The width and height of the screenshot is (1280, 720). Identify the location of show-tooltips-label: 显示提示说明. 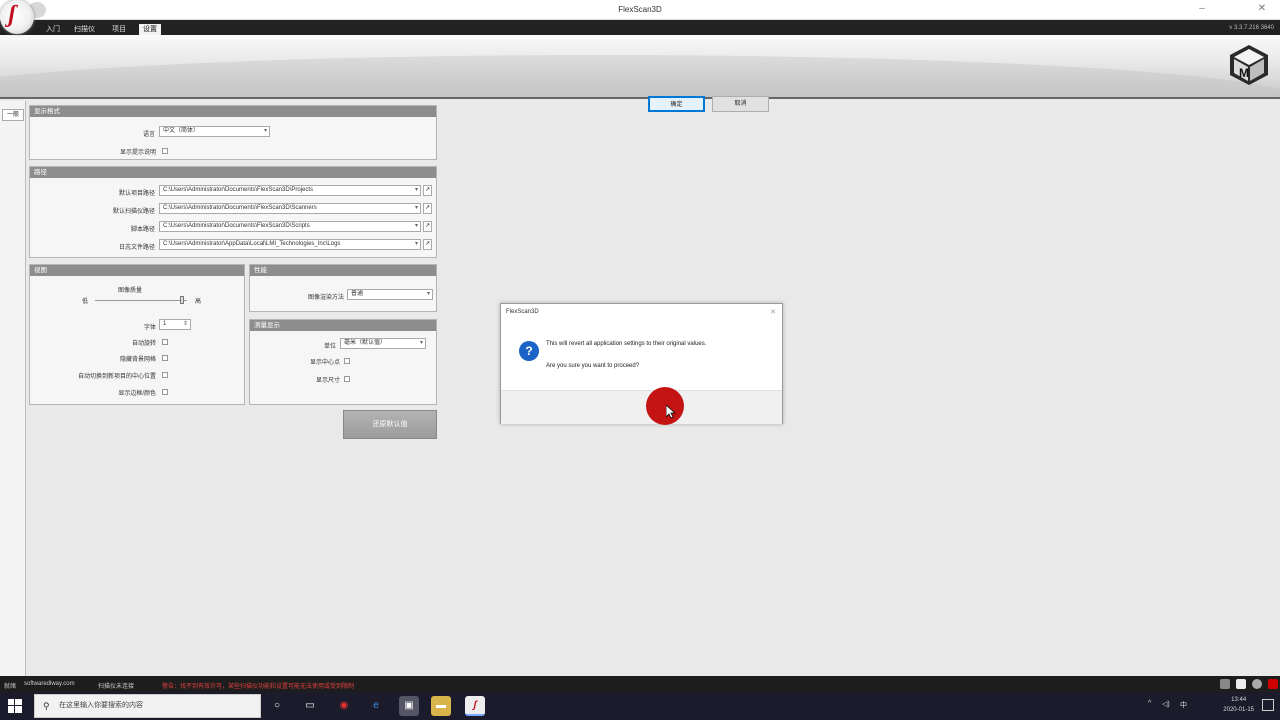
(137, 153).